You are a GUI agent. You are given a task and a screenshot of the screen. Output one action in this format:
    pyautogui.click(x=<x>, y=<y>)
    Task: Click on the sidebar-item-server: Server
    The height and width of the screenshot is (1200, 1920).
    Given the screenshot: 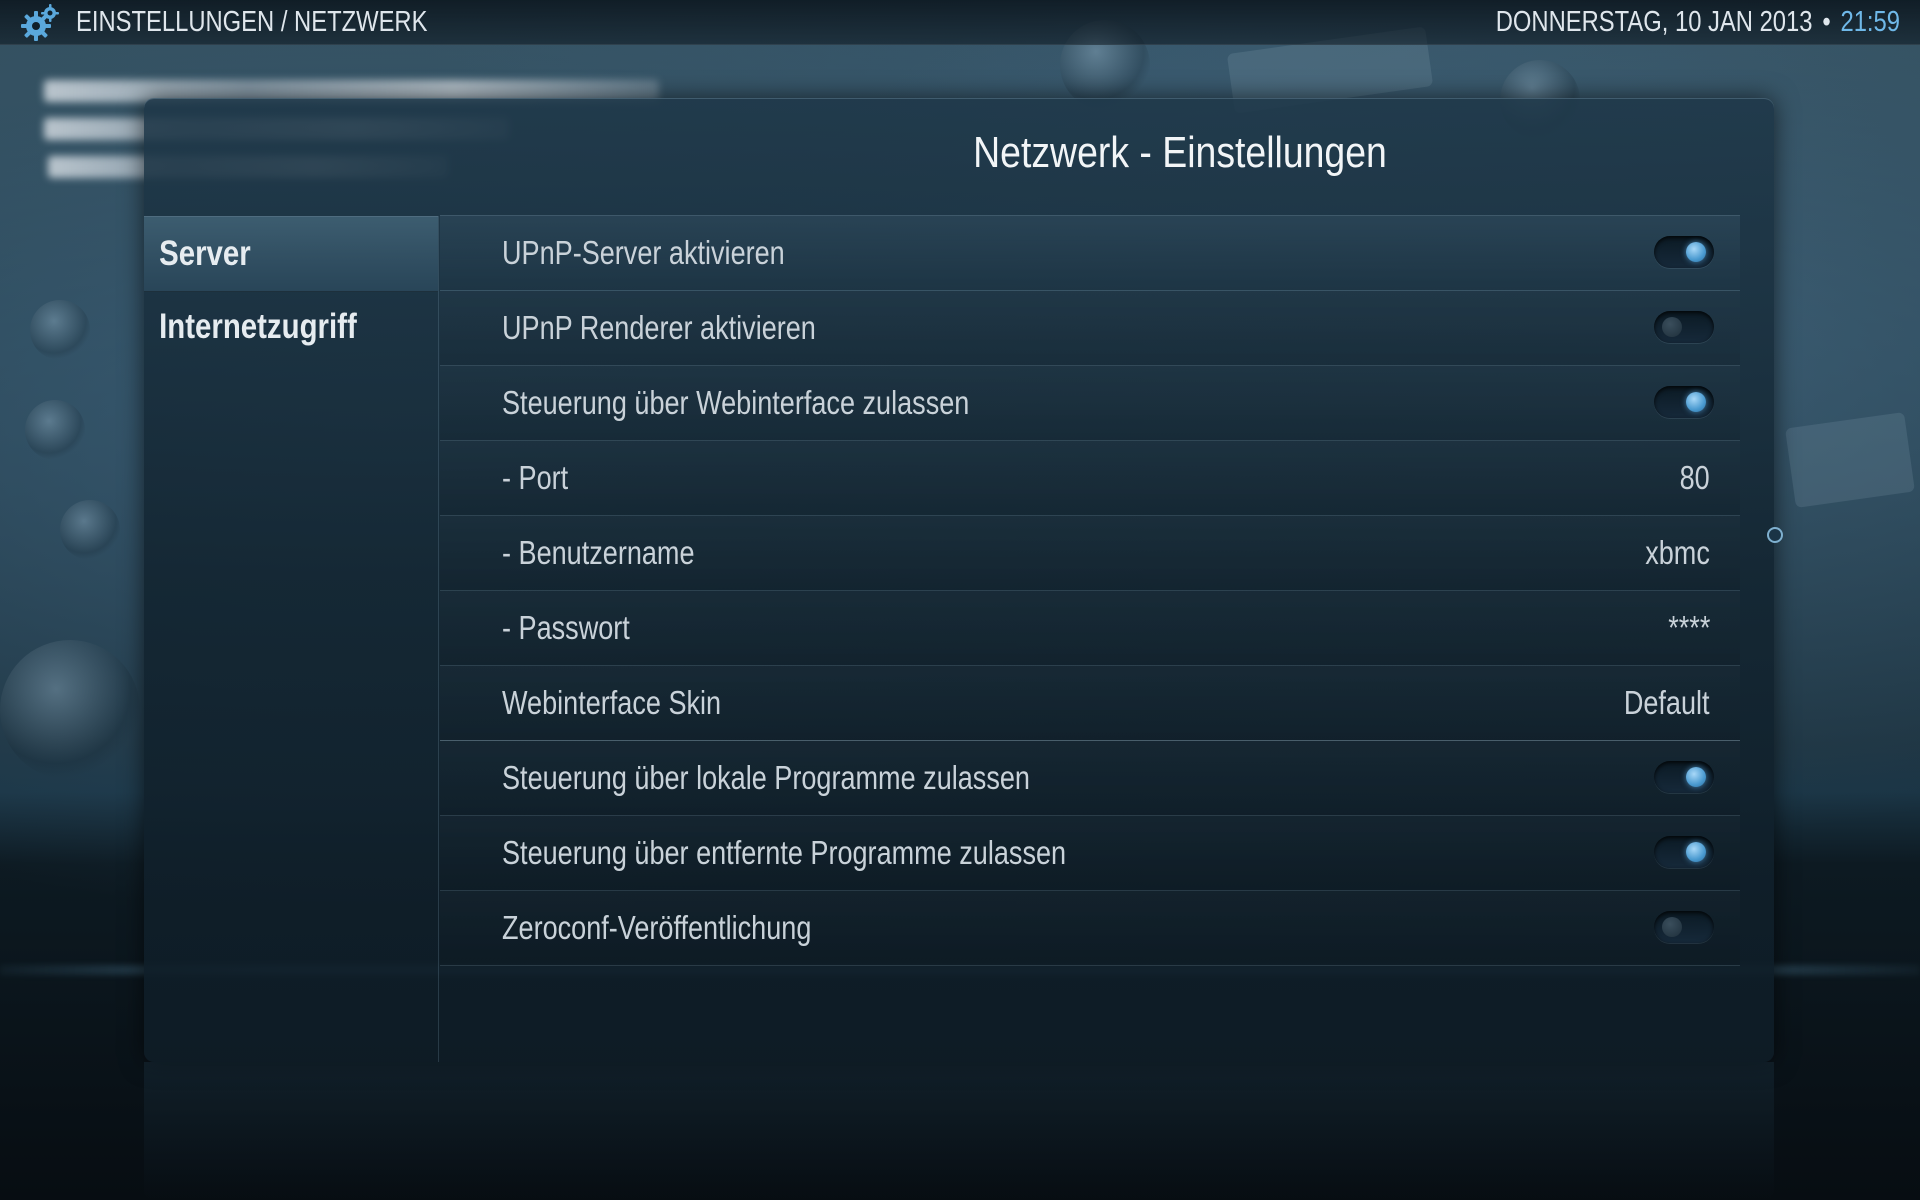 What is the action you would take?
    pyautogui.click(x=291, y=254)
    